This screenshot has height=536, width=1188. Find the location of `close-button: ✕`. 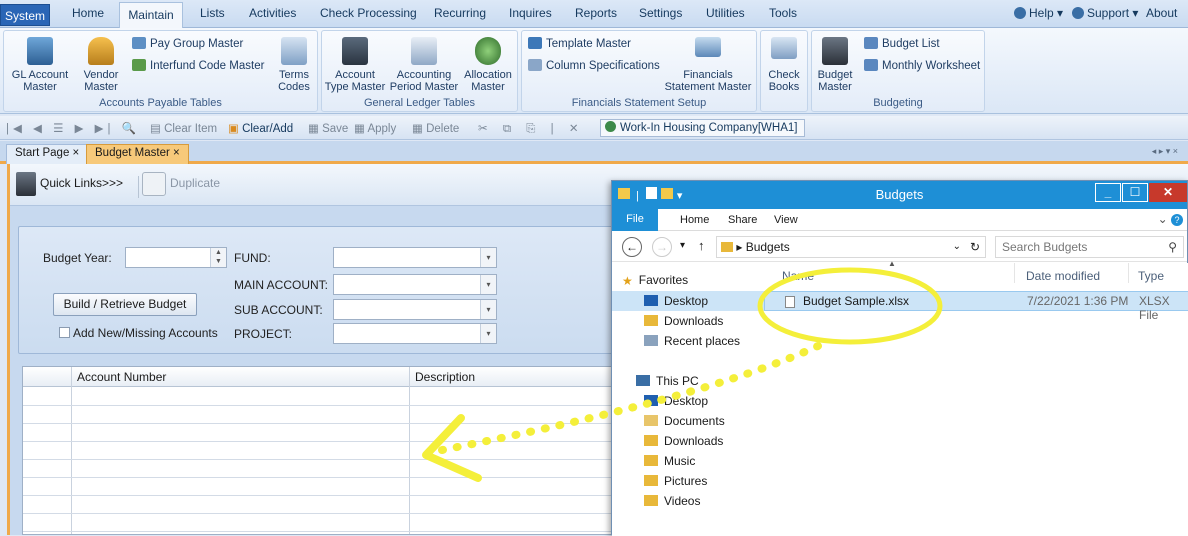

close-button: ✕ is located at coordinates (1168, 192).